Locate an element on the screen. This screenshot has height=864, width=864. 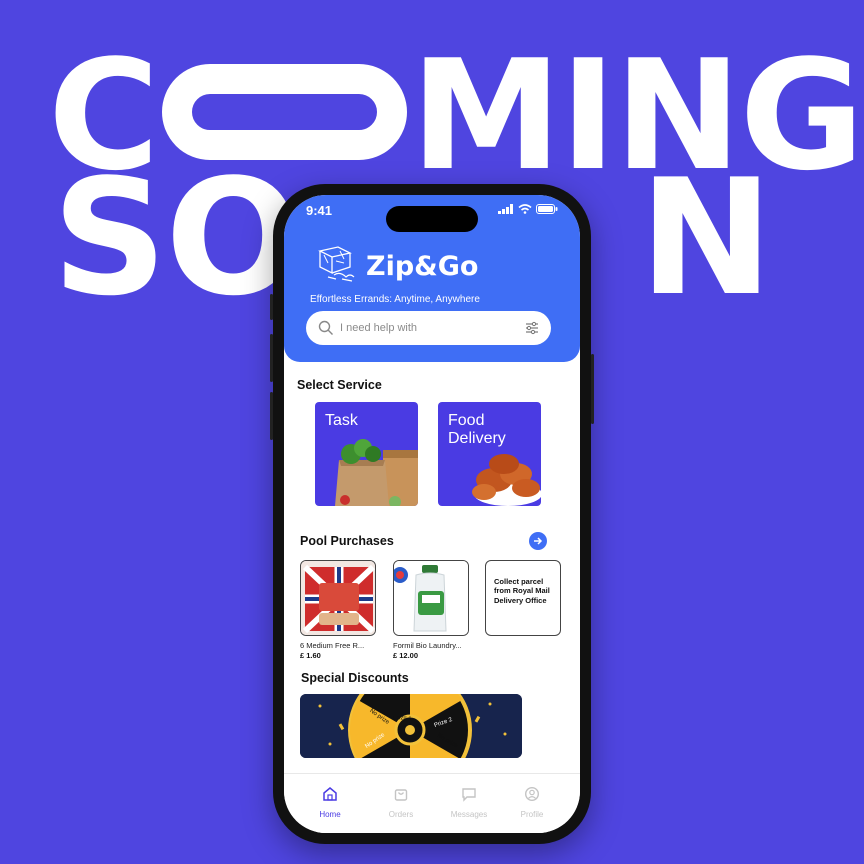
pool-item-laundry is located at coordinates (431, 598).